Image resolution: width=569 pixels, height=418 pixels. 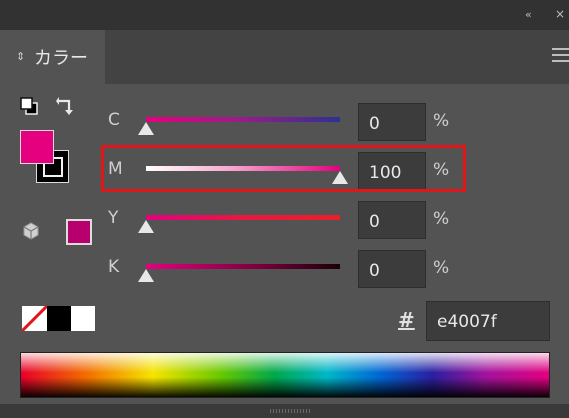 What do you see at coordinates (392, 220) in the screenshot?
I see `slider-y-value-input: 0` at bounding box center [392, 220].